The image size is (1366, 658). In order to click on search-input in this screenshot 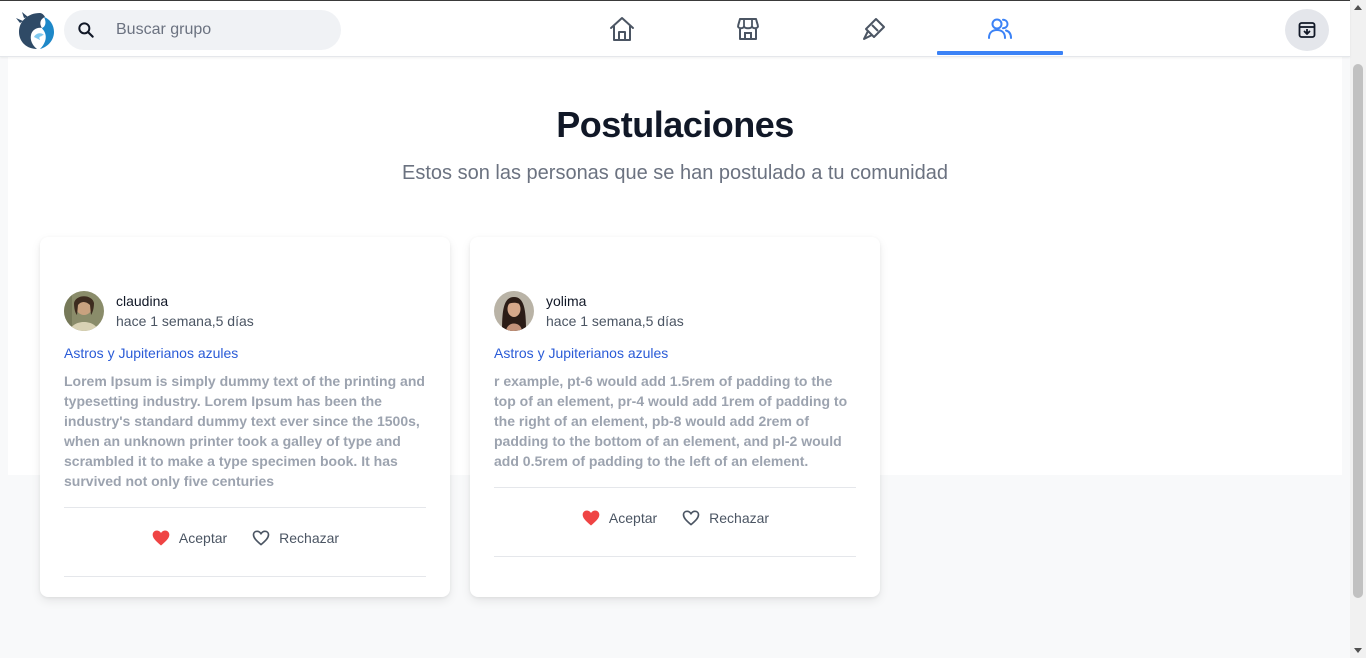, I will do `click(216, 30)`.